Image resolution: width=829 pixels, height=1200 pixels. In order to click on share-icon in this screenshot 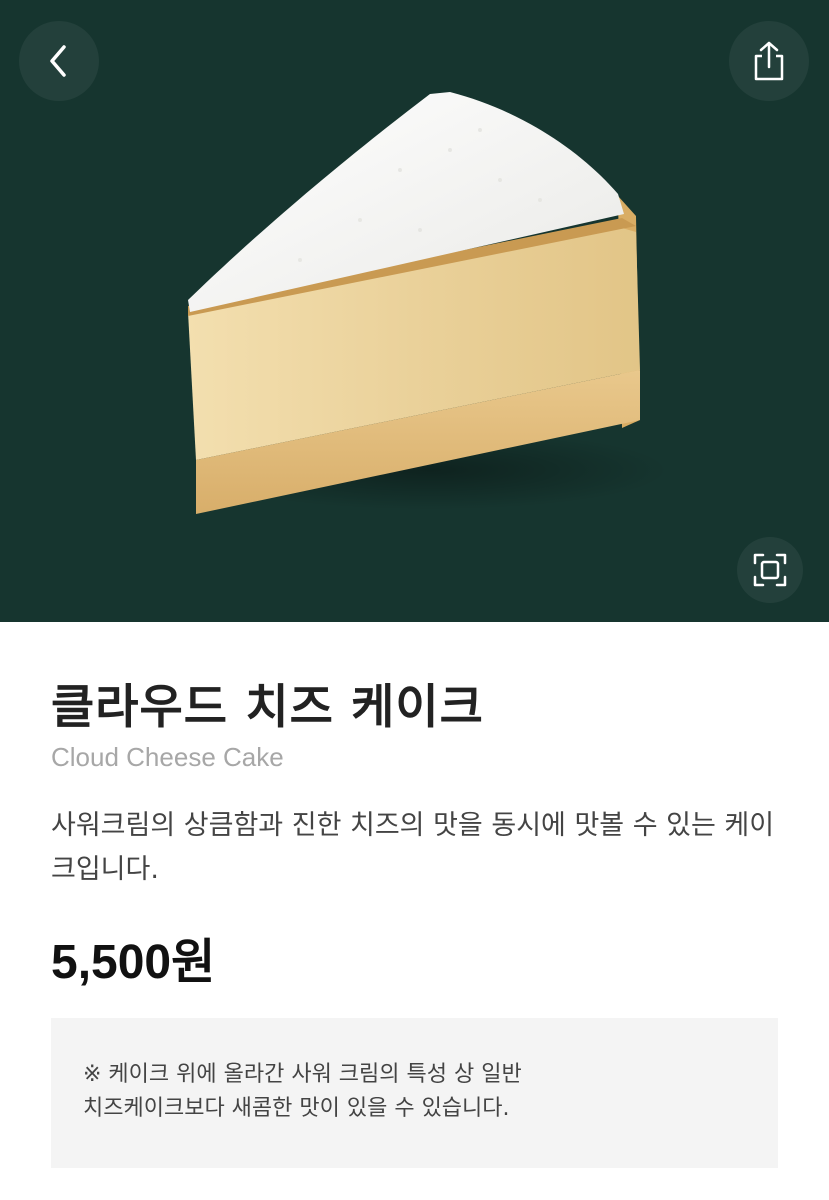, I will do `click(769, 61)`.